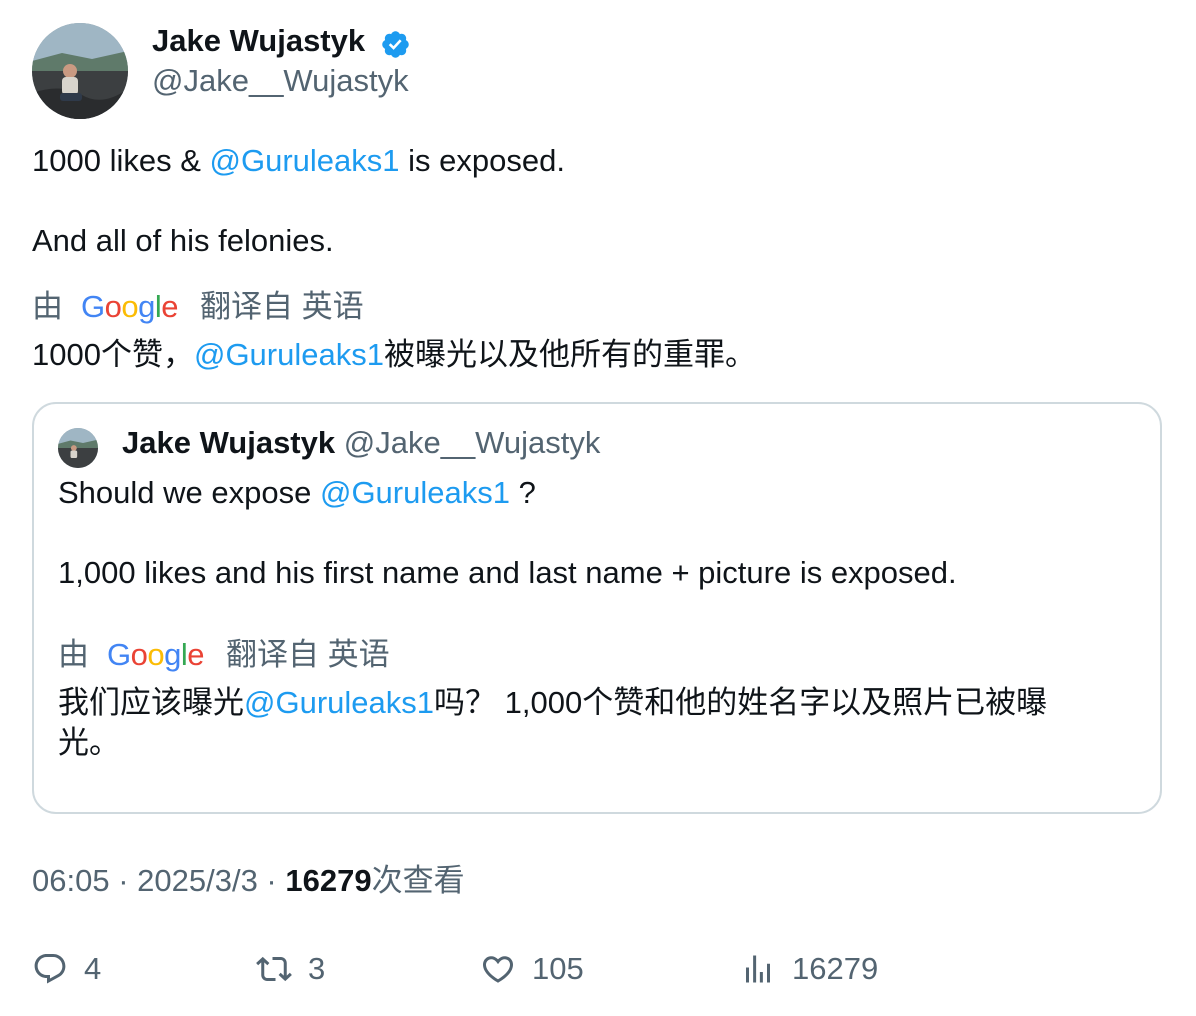 The height and width of the screenshot is (1016, 1196). What do you see at coordinates (183, 240) in the screenshot?
I see `tweet-text-line-2: And all of his felonies.` at bounding box center [183, 240].